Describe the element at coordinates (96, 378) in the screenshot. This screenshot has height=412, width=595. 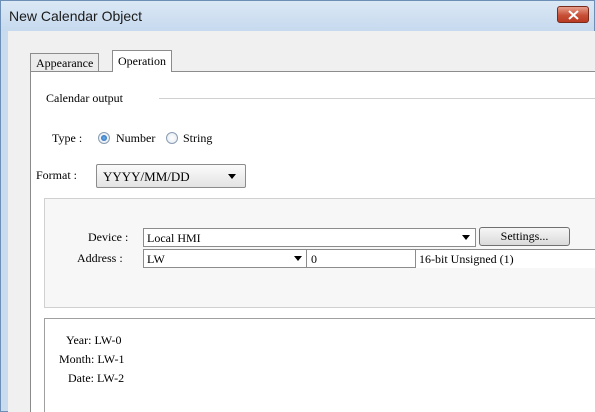
I see `output-date: Date: LW-2` at that location.